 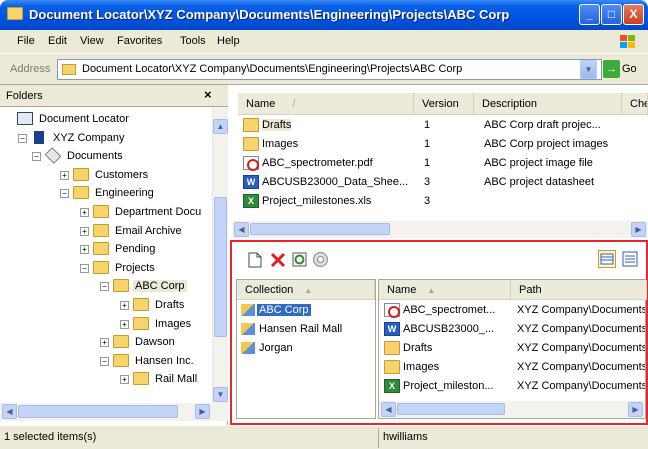 What do you see at coordinates (92, 41) in the screenshot?
I see `menu-view: View` at bounding box center [92, 41].